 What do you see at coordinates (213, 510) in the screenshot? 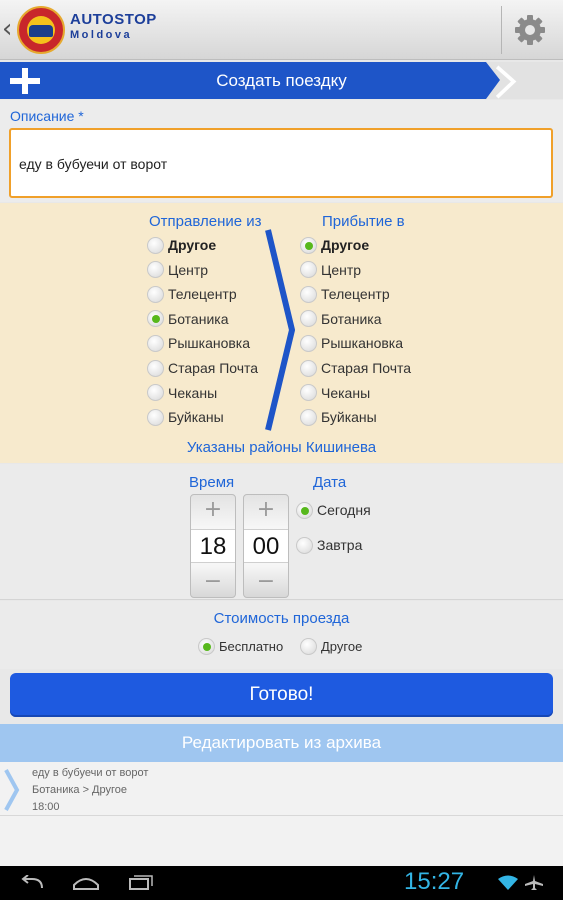
I see `hour-increment-button: +` at bounding box center [213, 510].